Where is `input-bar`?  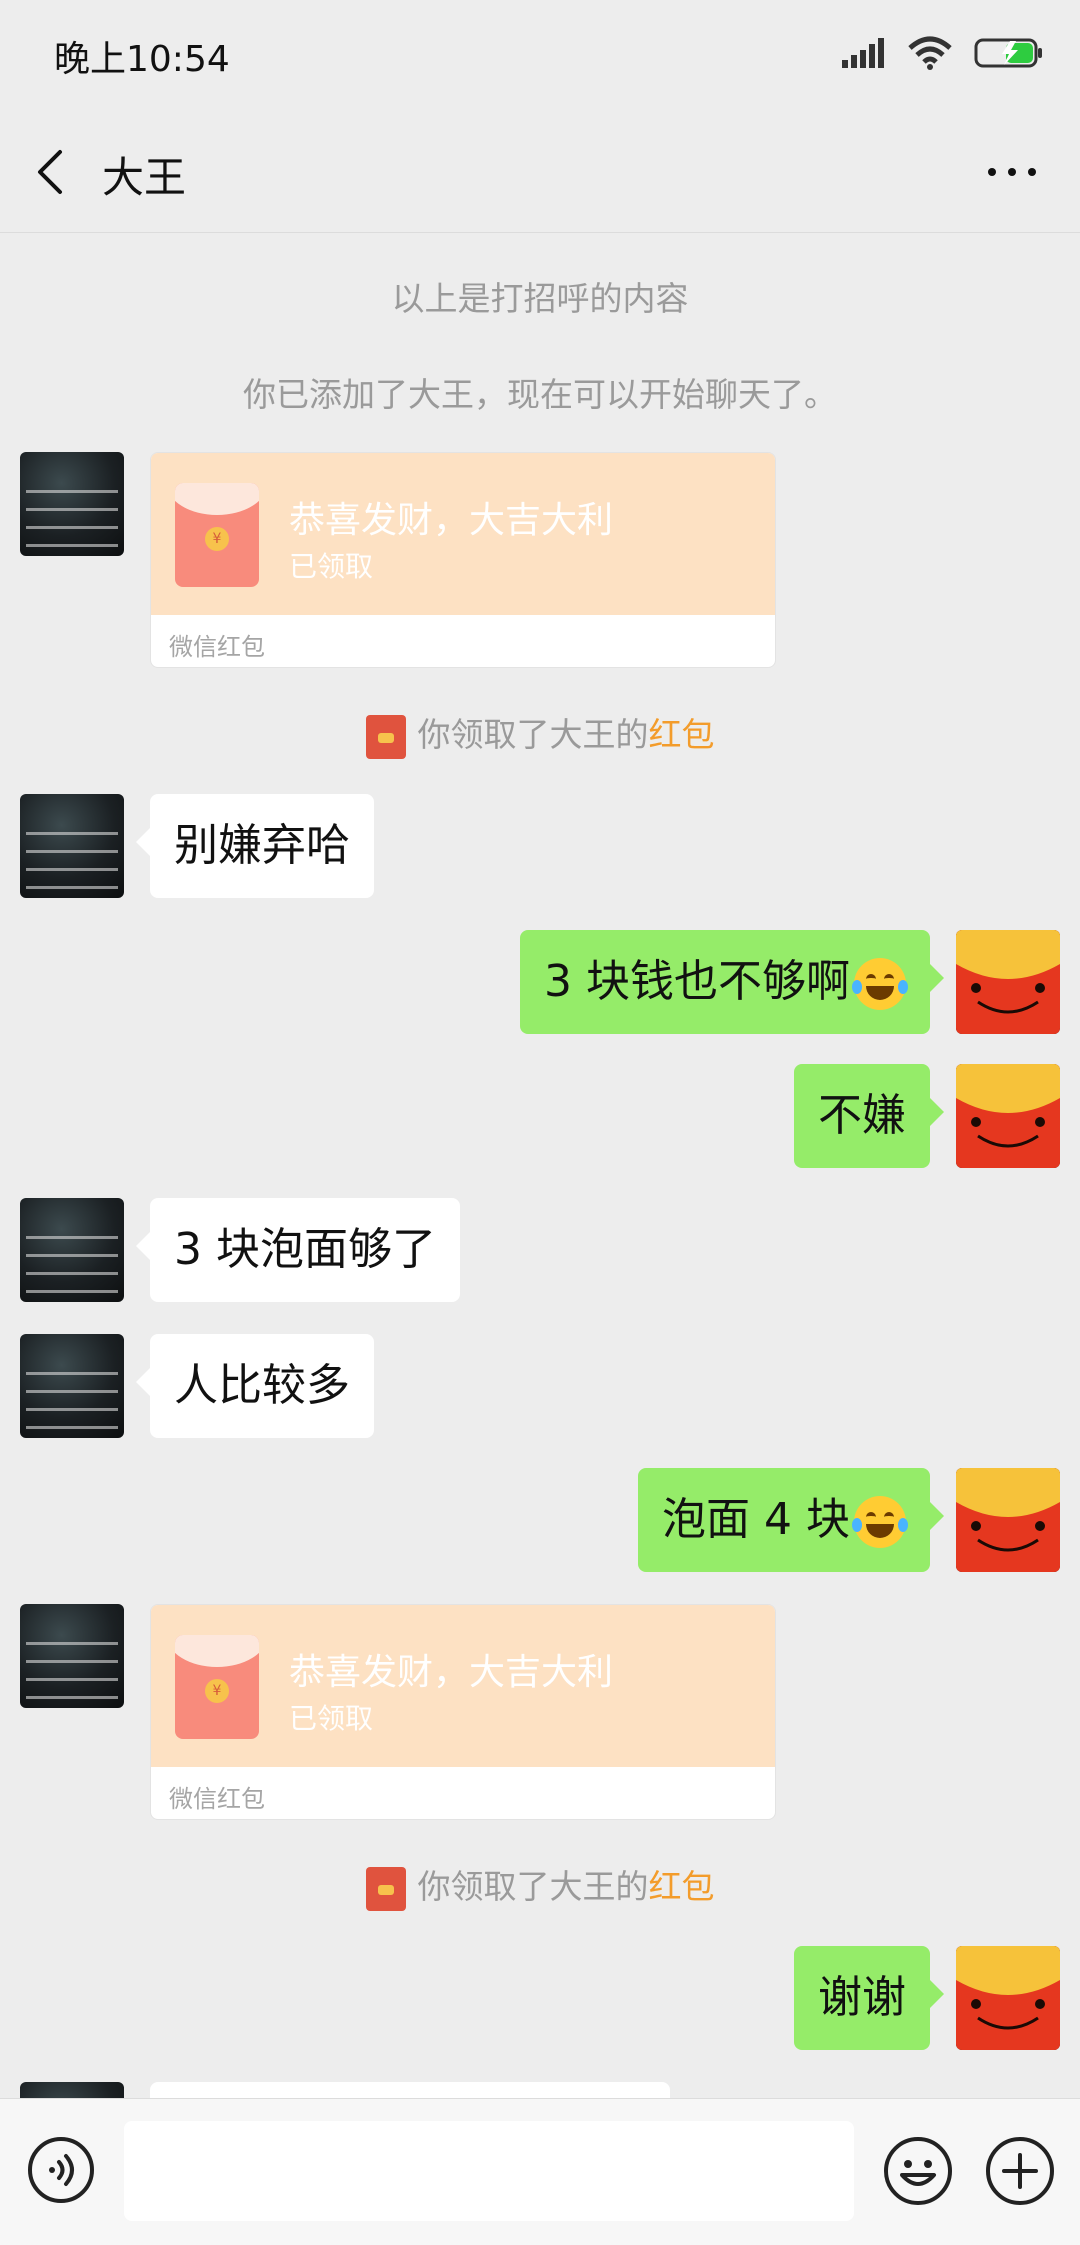 input-bar is located at coordinates (540, 2171).